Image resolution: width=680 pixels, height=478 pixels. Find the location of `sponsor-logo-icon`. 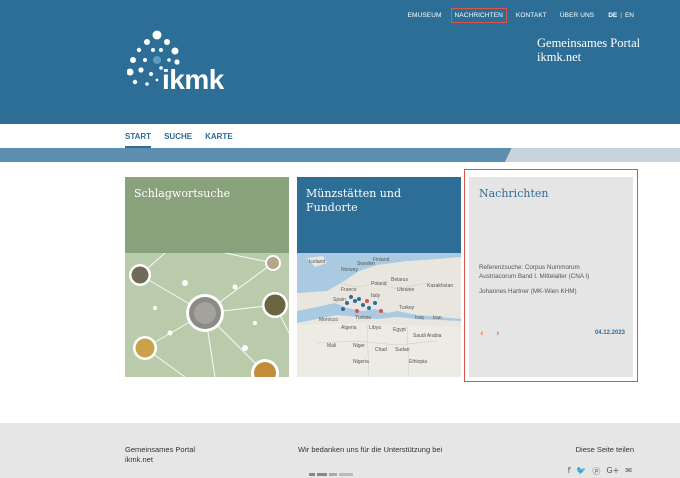

sponsor-logo-icon is located at coordinates (344, 474).